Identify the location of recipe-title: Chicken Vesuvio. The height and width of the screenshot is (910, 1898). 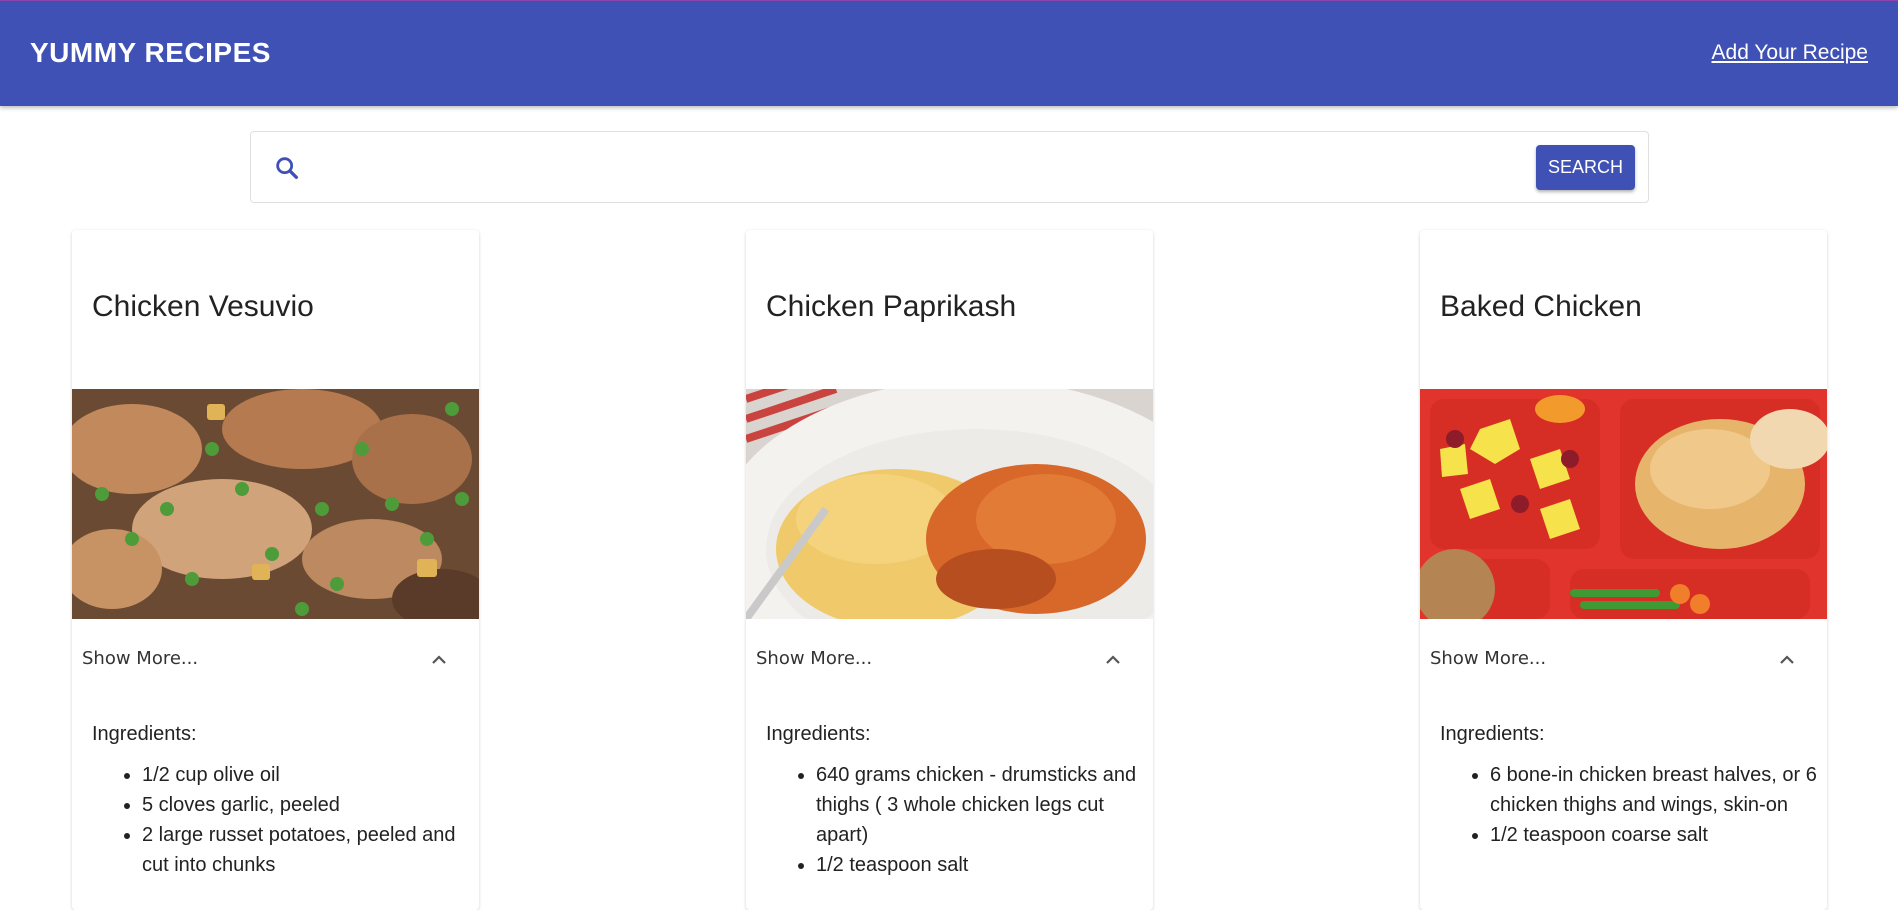
(203, 306).